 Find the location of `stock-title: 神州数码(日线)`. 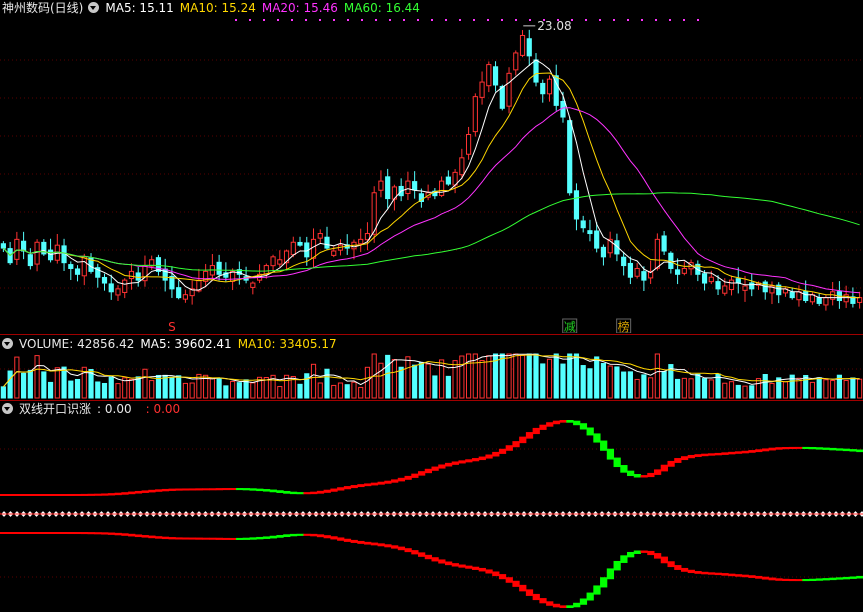

stock-title: 神州数码(日线) is located at coordinates (43, 8).